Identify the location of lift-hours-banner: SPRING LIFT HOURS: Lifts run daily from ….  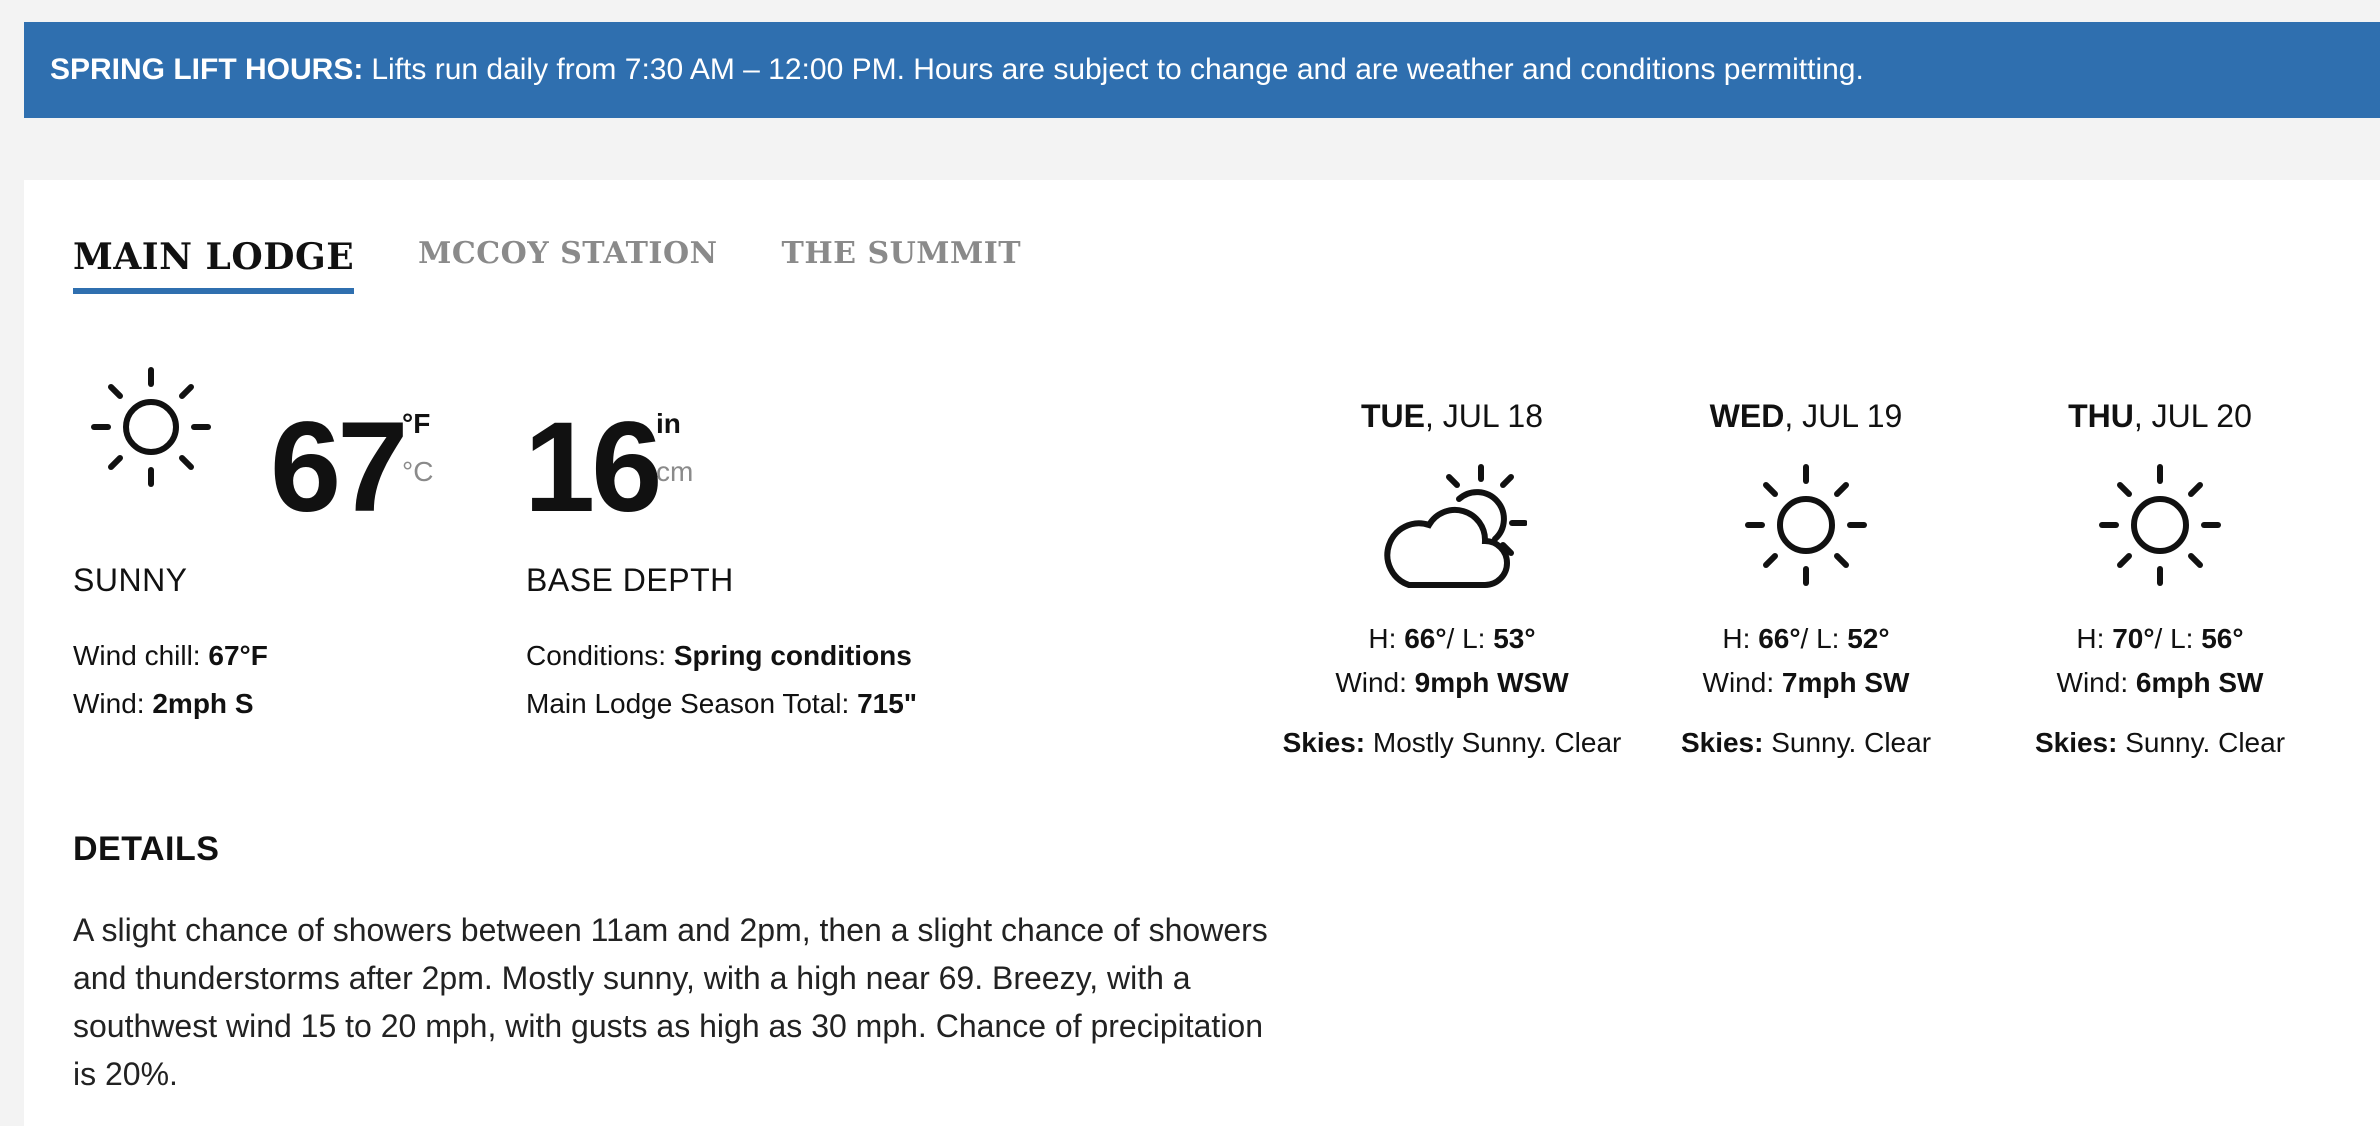
(1202, 70).